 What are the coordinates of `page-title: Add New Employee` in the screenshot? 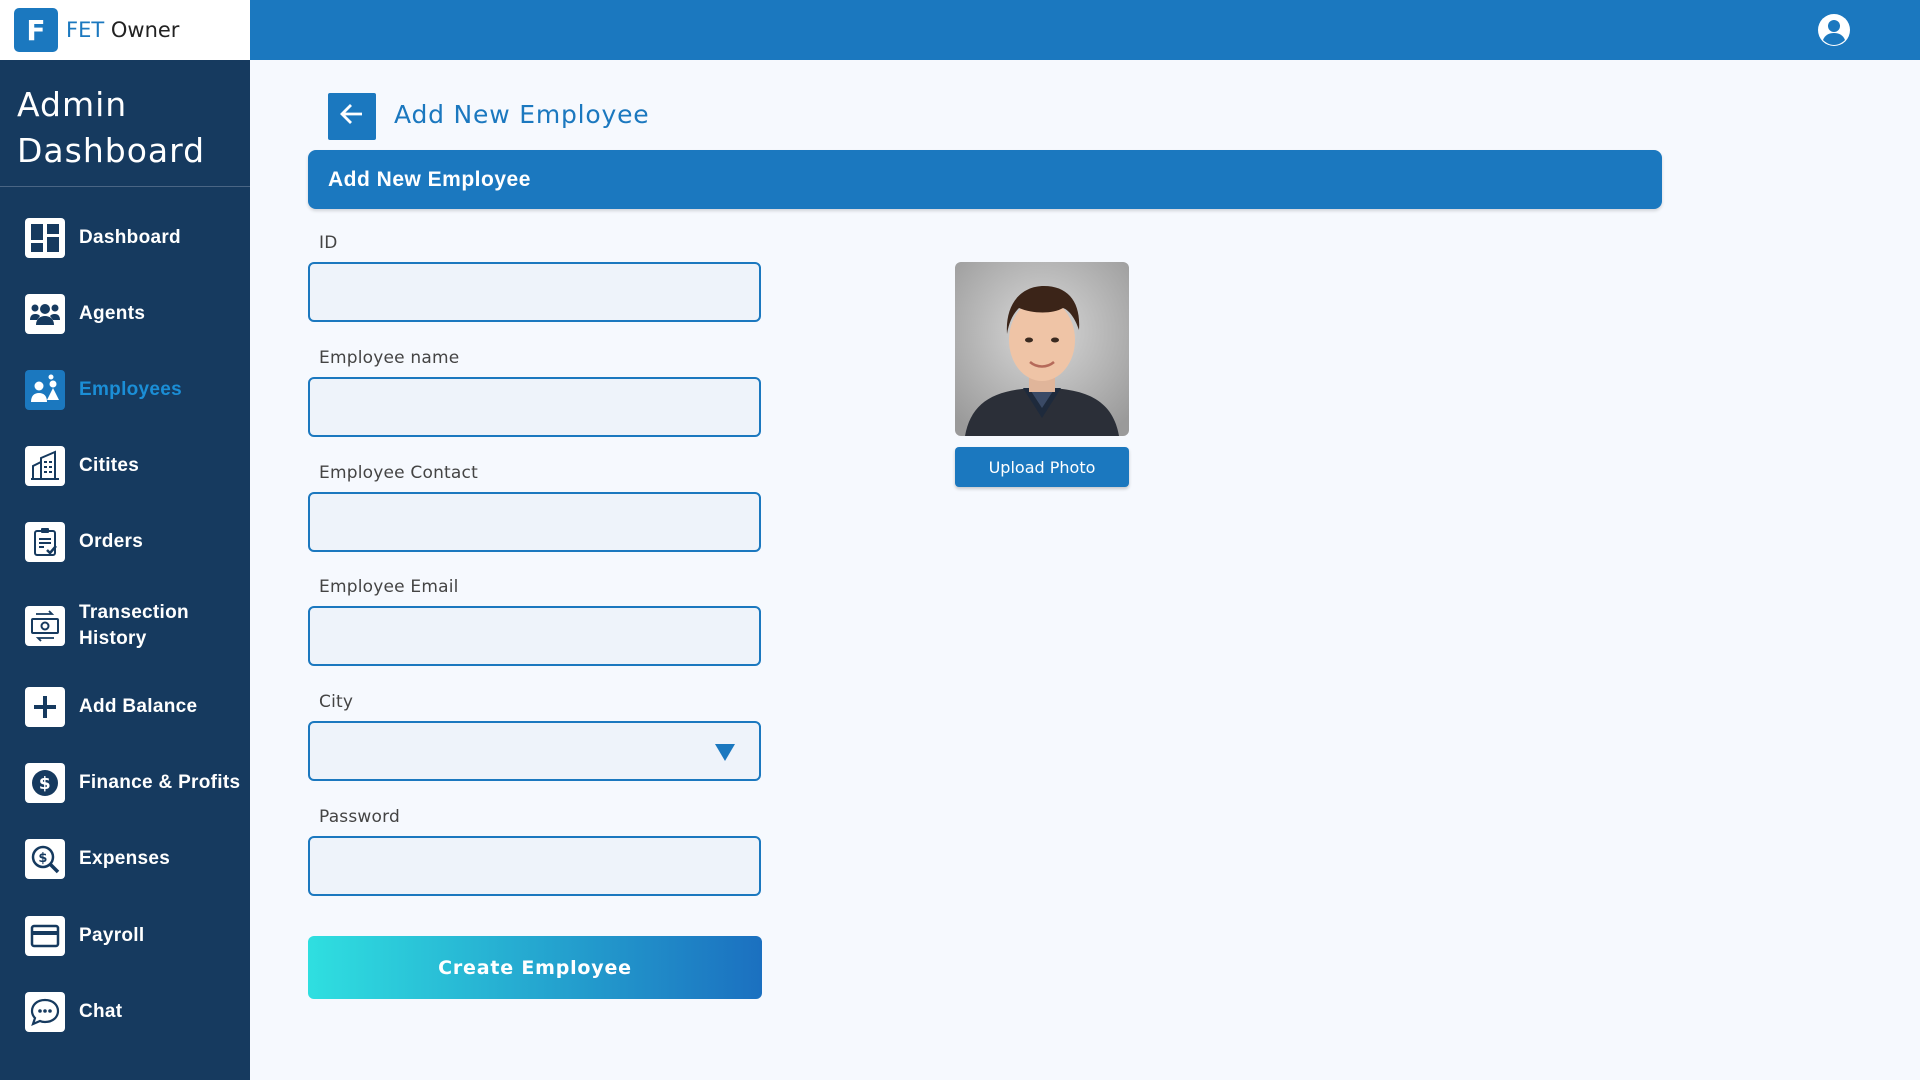 It's located at (522, 114).